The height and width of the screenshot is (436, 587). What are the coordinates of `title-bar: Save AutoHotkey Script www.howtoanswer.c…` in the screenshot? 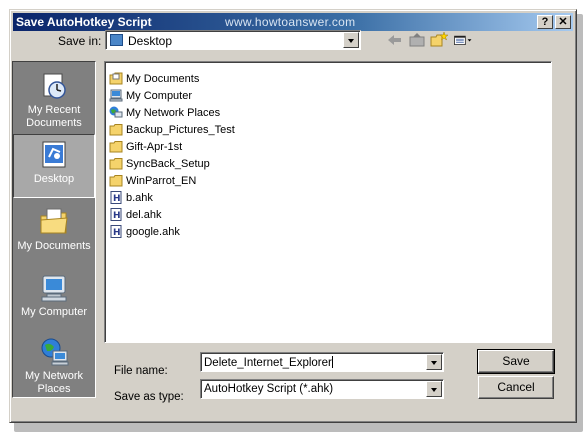 It's located at (293, 22).